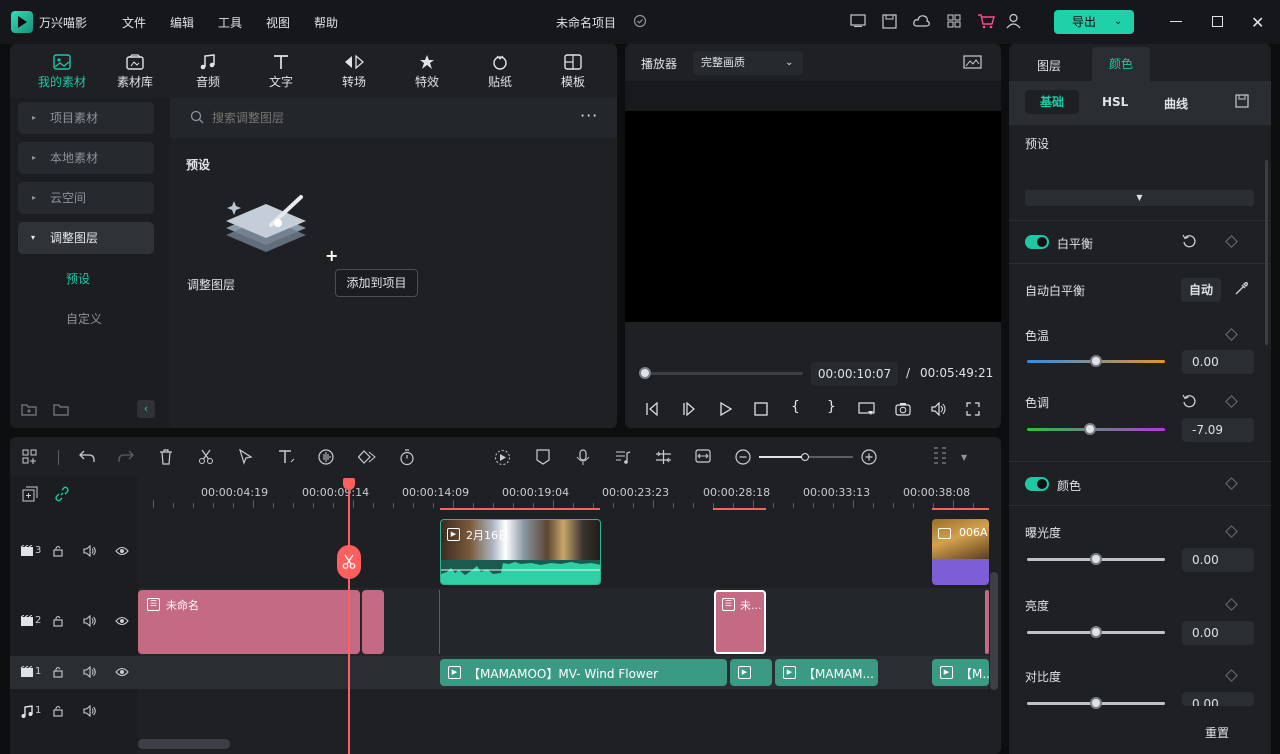 This screenshot has height=754, width=1280. I want to click on zoom-in-icon, so click(869, 458).